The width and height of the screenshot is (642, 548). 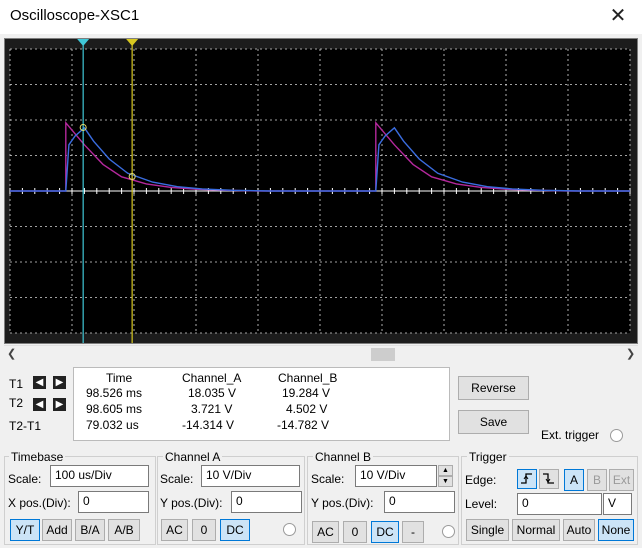 I want to click on trigger-level-input: 0, so click(x=559, y=504).